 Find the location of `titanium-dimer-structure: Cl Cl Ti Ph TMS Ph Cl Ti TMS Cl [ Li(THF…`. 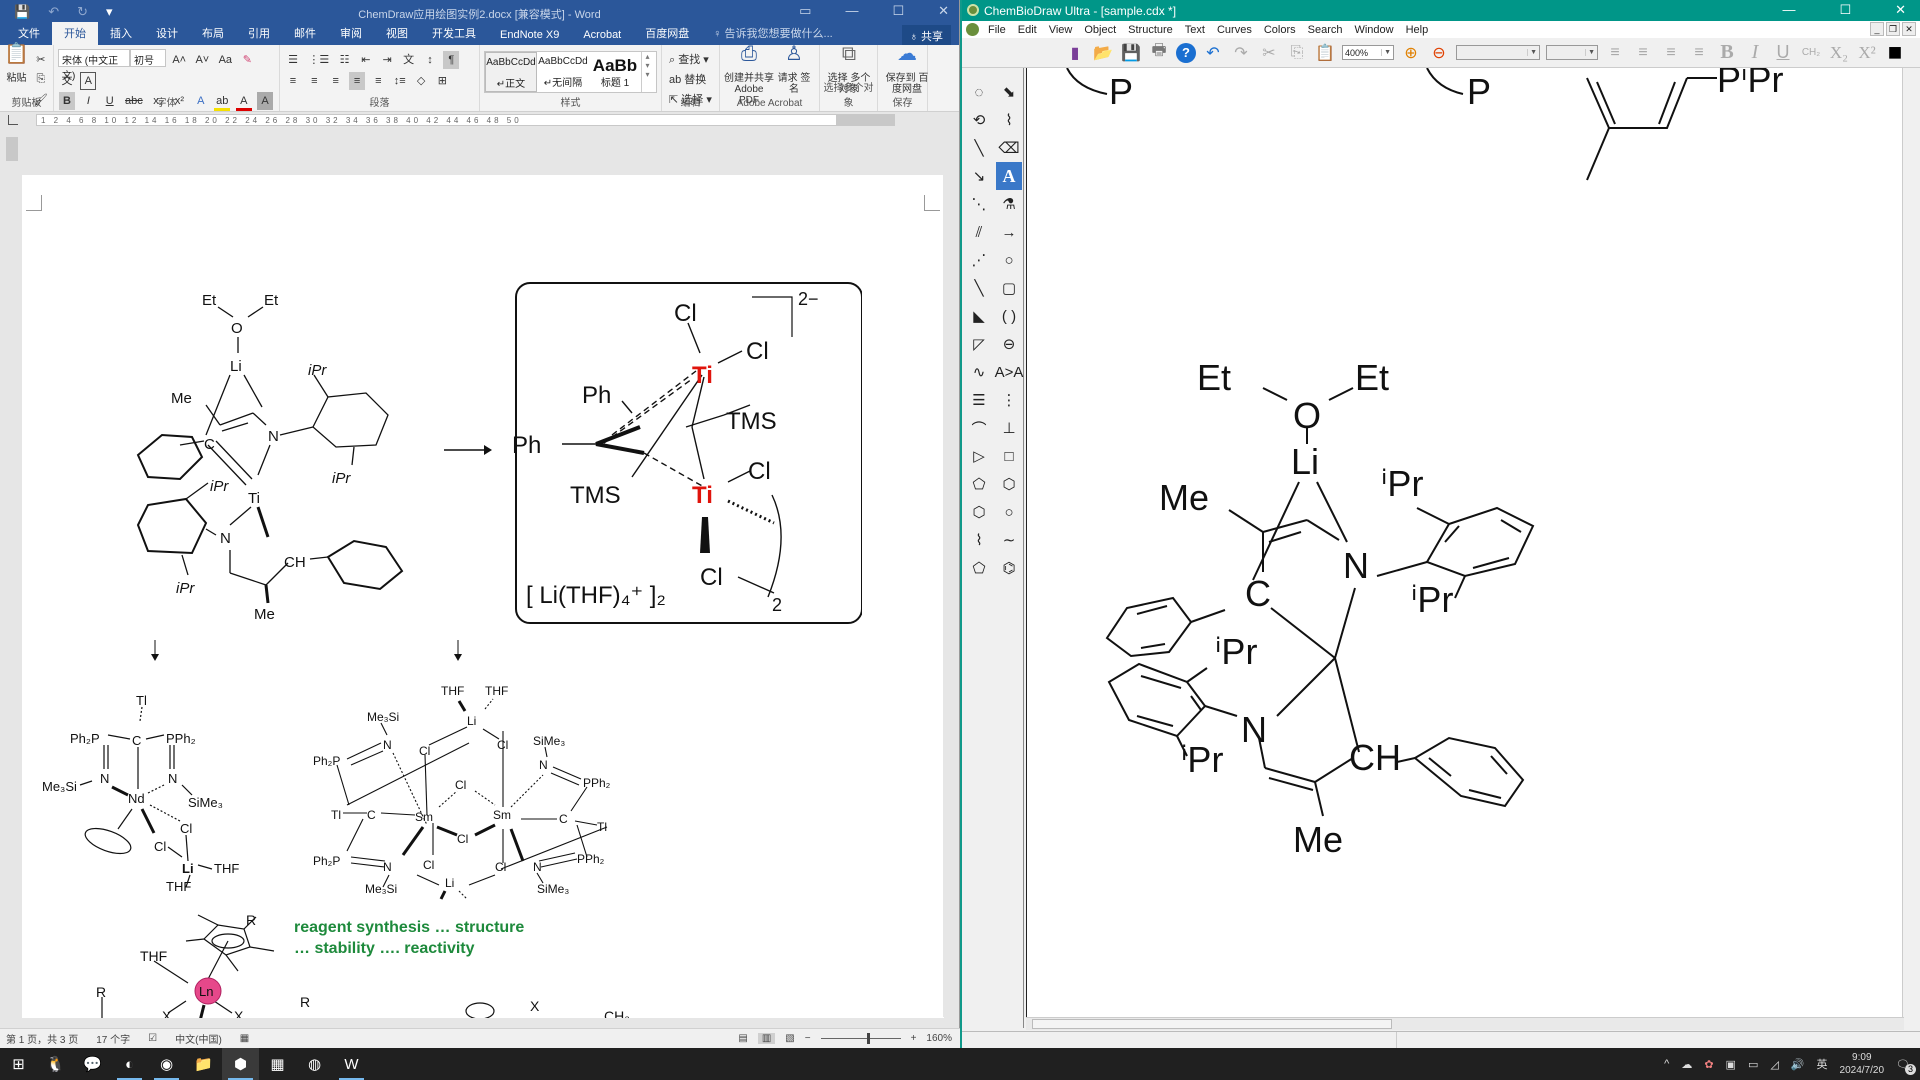

titanium-dimer-structure: Cl Cl Ti Ph TMS Ph Cl Ti TMS Cl [ Li(THF… is located at coordinates (677, 452).